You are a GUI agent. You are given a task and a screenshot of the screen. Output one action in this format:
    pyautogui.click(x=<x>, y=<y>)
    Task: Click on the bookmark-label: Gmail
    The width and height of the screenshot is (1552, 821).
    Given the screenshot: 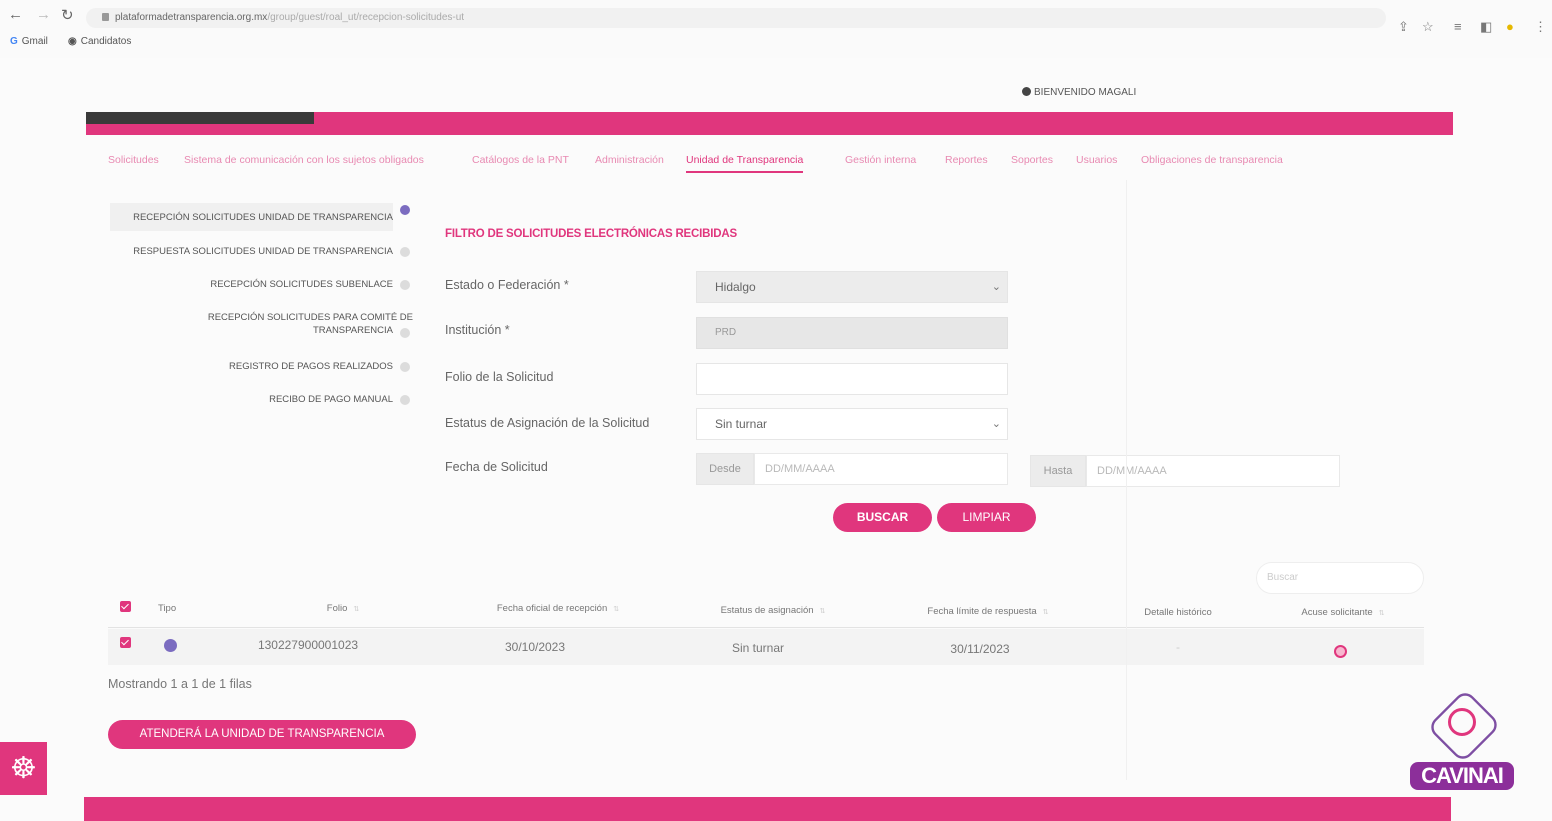 What is the action you would take?
    pyautogui.click(x=34, y=41)
    